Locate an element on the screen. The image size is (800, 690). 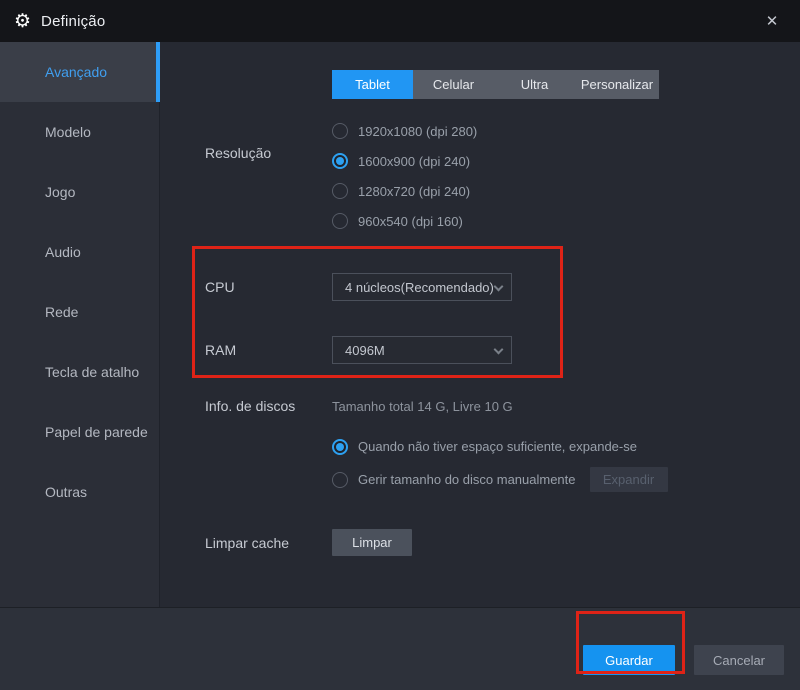
ram-label: RAM is located at coordinates (221, 350).